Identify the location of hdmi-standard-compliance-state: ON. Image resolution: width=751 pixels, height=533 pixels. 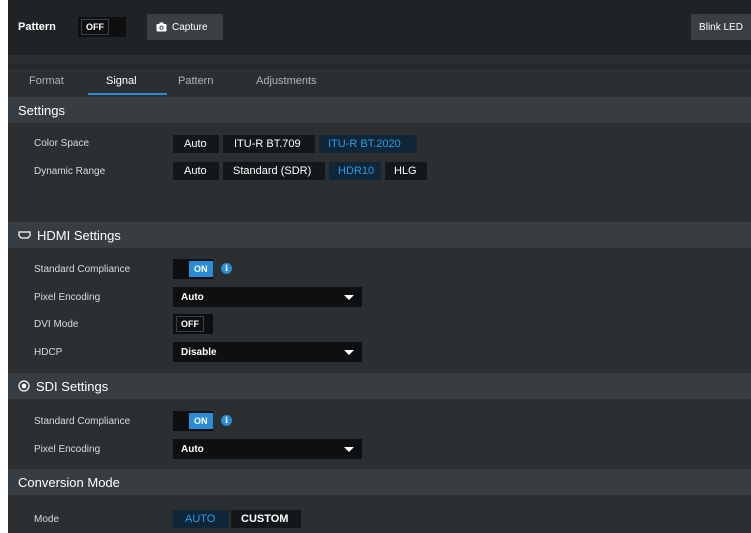
(201, 269).